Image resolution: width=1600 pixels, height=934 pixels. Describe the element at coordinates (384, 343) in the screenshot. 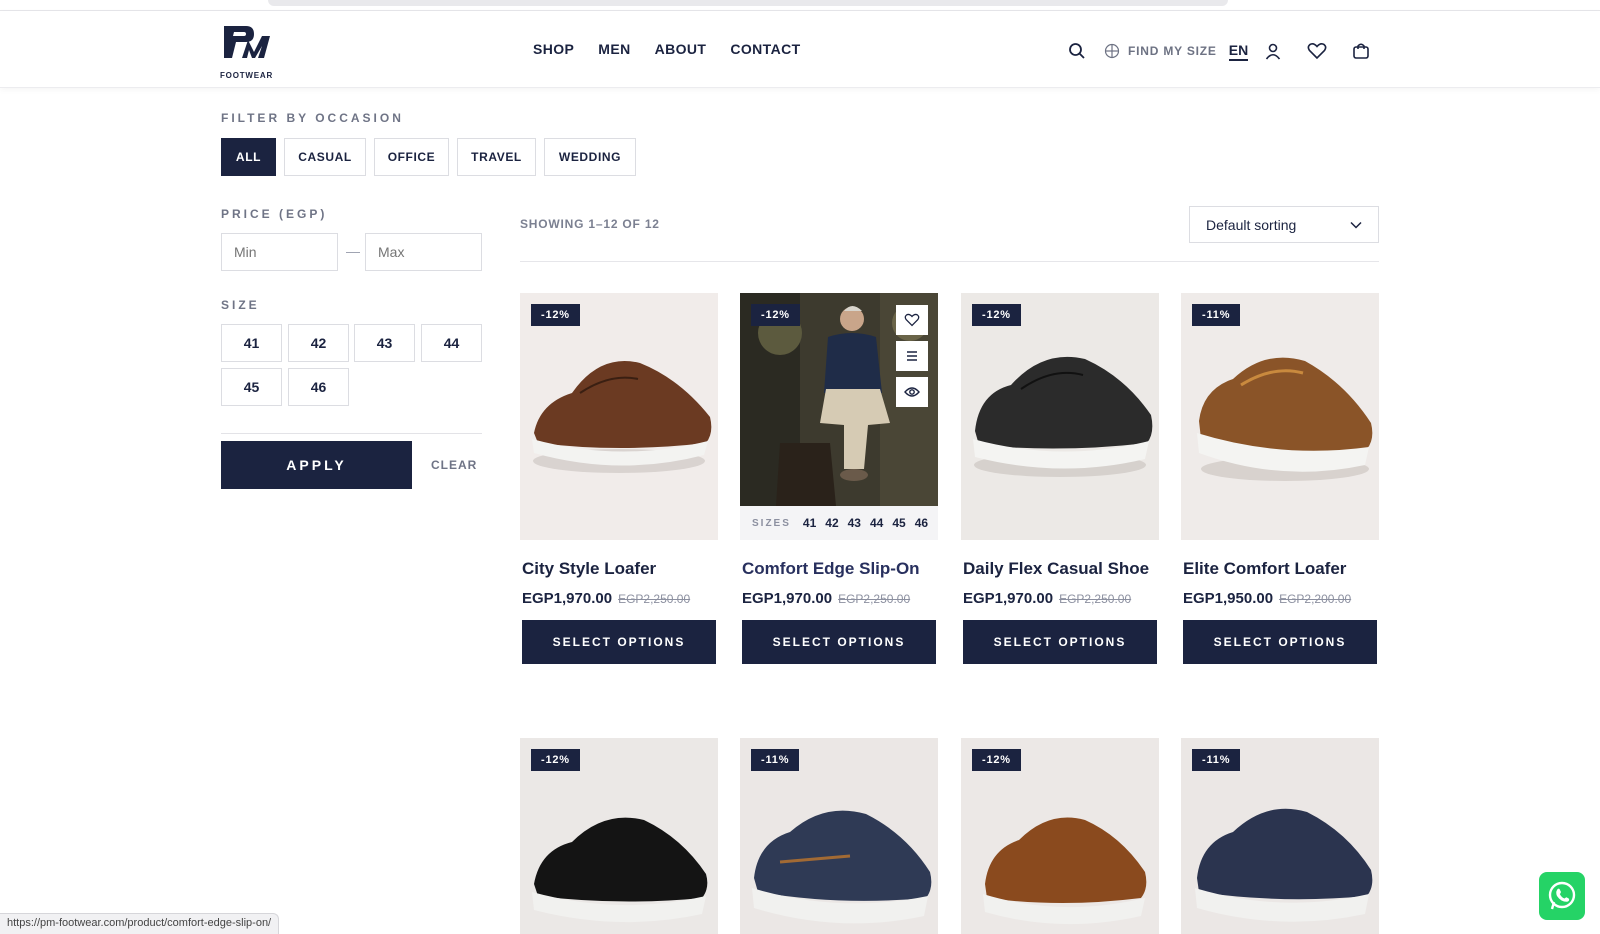

I see `size-option-43: 43` at that location.